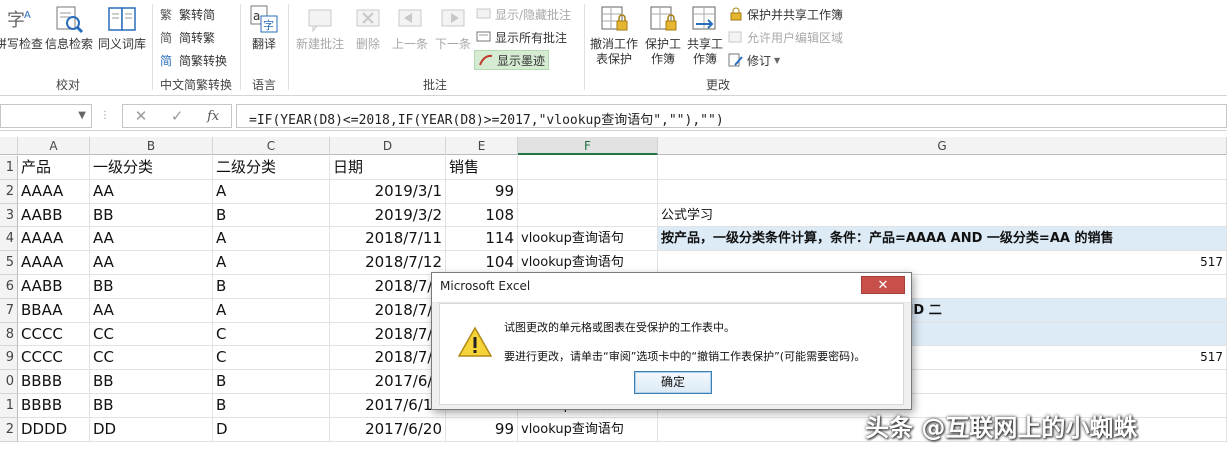 This screenshot has height=453, width=1227. What do you see at coordinates (9, 382) in the screenshot?
I see `row-header: 0` at bounding box center [9, 382].